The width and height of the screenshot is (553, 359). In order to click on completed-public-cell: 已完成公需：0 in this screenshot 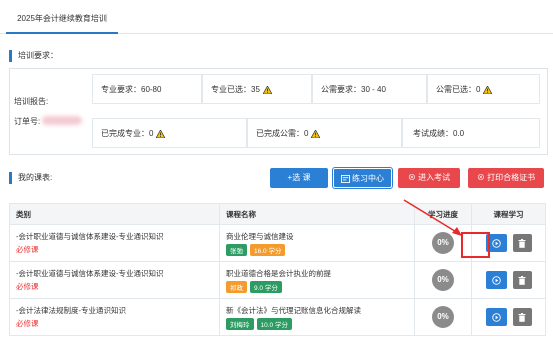, I will do `click(324, 133)`.